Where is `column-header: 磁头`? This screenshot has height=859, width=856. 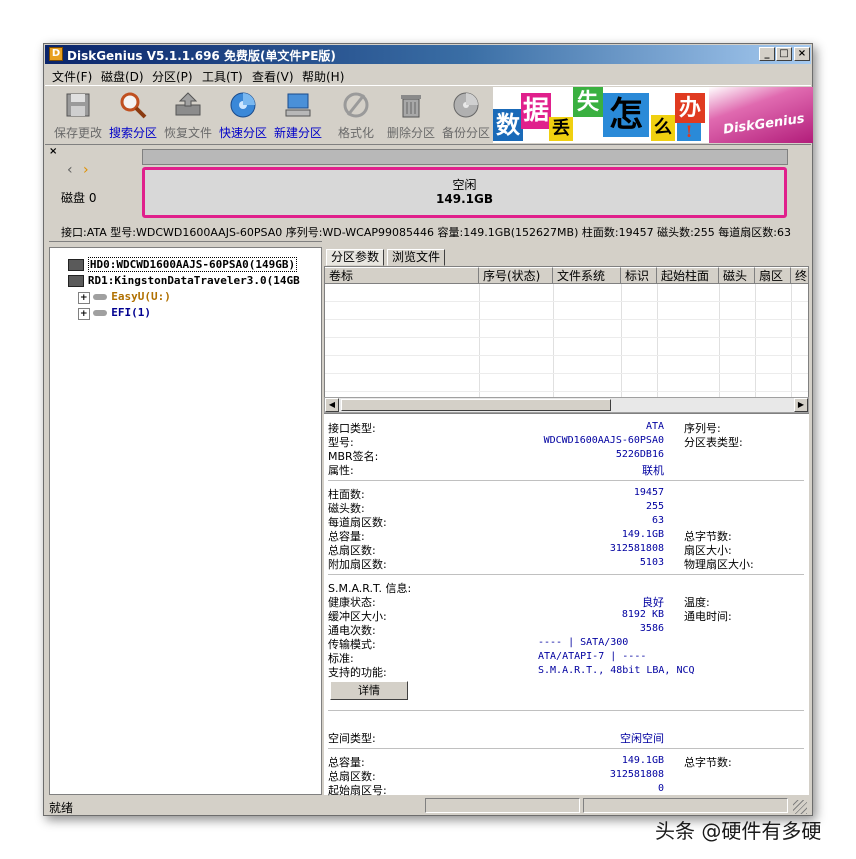
column-header: 磁头 is located at coordinates (737, 275).